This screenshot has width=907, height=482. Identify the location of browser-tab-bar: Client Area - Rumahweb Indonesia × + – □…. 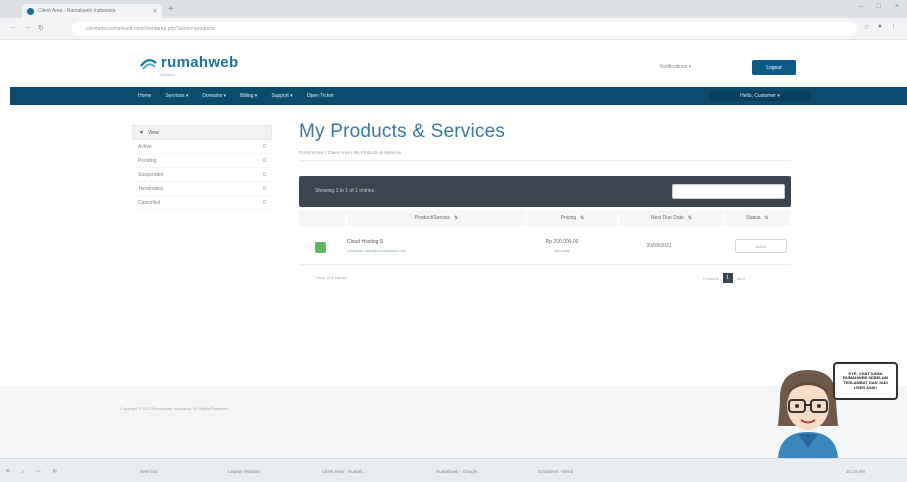
(453, 9).